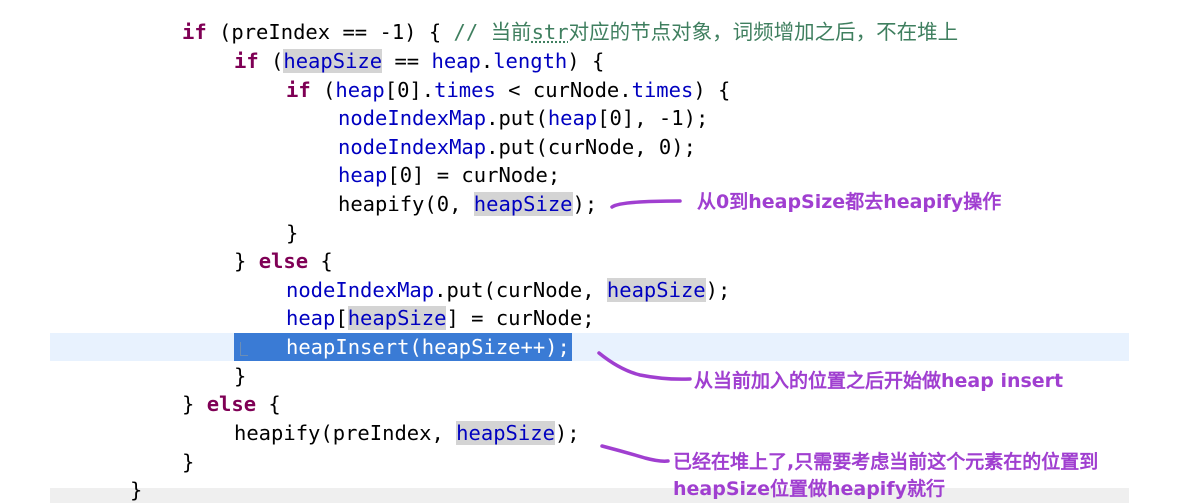 This screenshot has height=504, width=1196. Describe the element at coordinates (809, 489) in the screenshot. I see `annotation-text-3-line2: heapSize位置做heapify就行` at that location.